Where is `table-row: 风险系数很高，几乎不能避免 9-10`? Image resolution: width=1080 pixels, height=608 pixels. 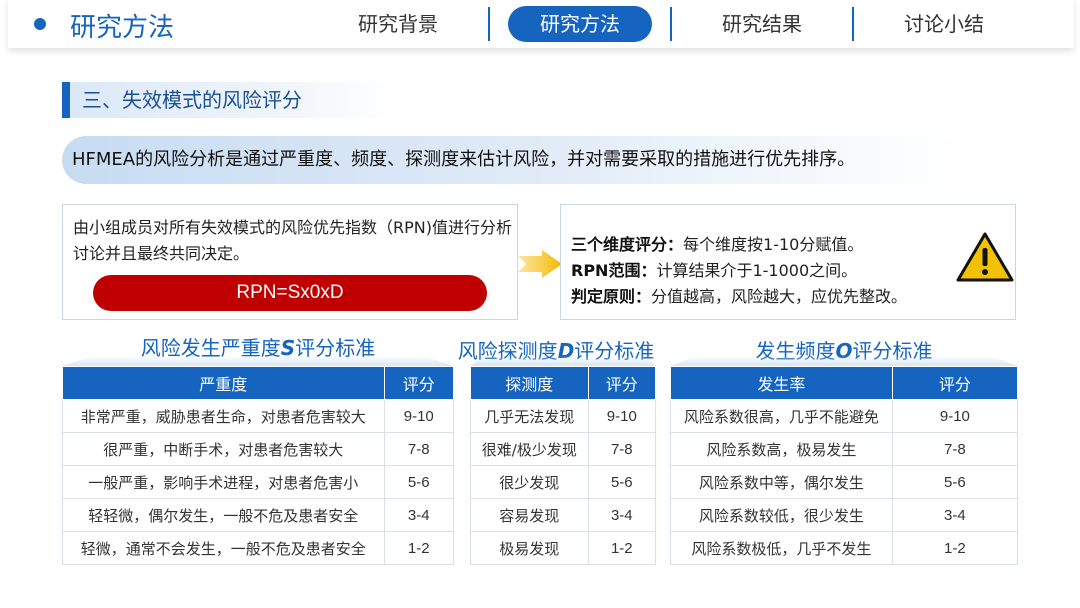 table-row: 风险系数很高，几乎不能避免 9-10 is located at coordinates (844, 416).